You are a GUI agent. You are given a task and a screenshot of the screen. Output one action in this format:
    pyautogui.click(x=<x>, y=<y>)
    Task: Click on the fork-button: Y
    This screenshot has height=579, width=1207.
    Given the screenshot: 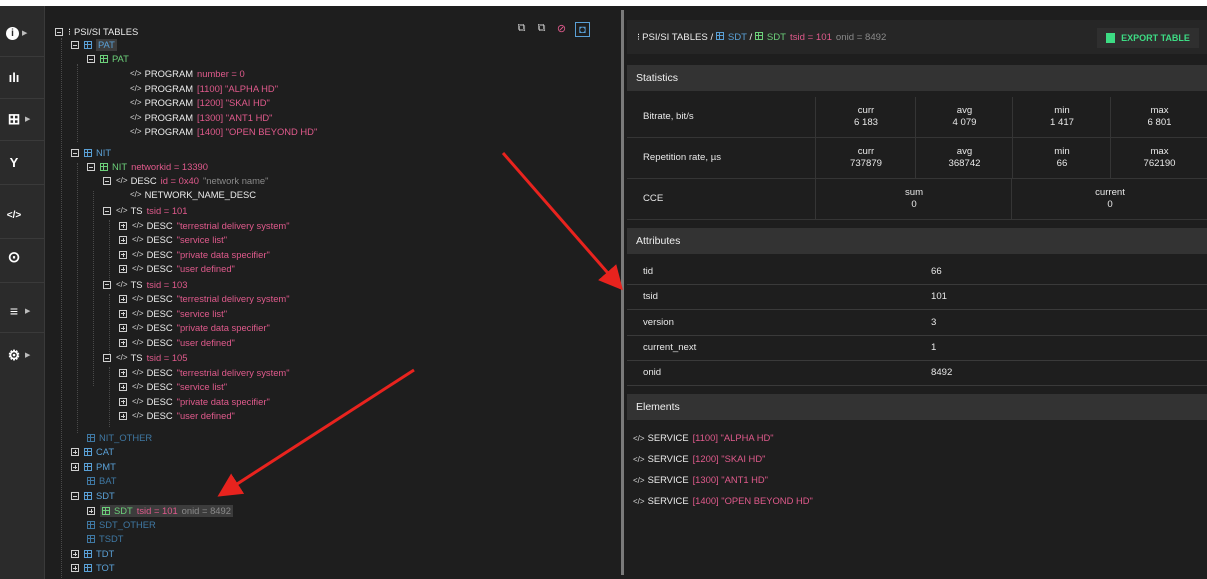 What is the action you would take?
    pyautogui.click(x=22, y=162)
    